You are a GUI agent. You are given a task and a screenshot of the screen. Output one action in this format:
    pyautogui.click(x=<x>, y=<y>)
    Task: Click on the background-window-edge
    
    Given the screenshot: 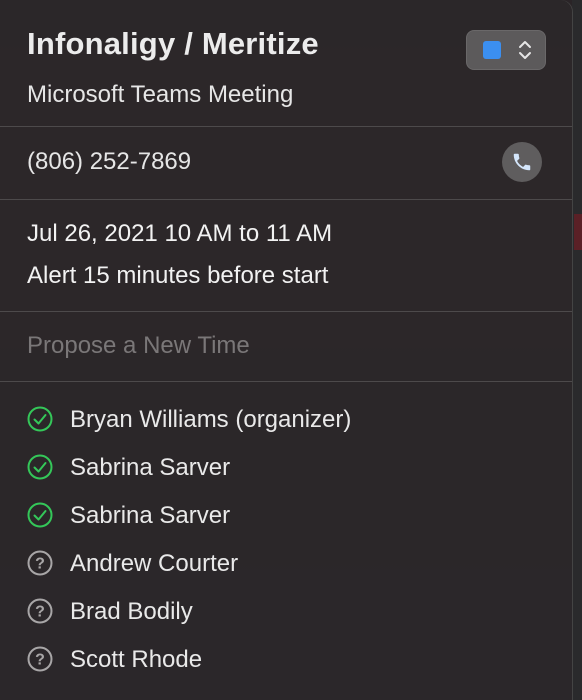 What is the action you would take?
    pyautogui.click(x=577, y=350)
    